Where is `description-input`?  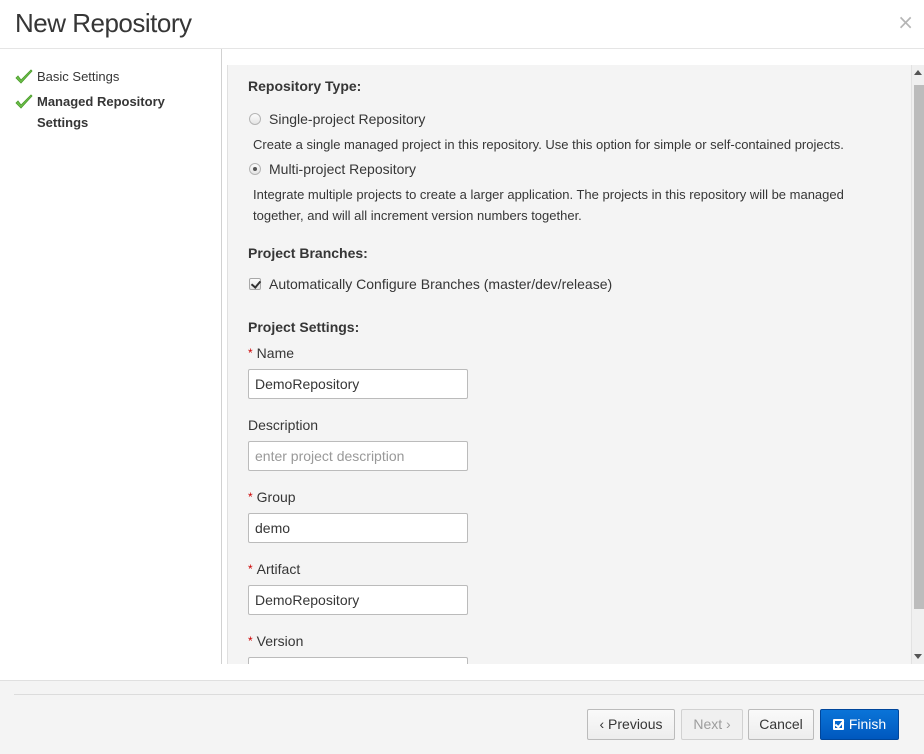
description-input is located at coordinates (358, 456).